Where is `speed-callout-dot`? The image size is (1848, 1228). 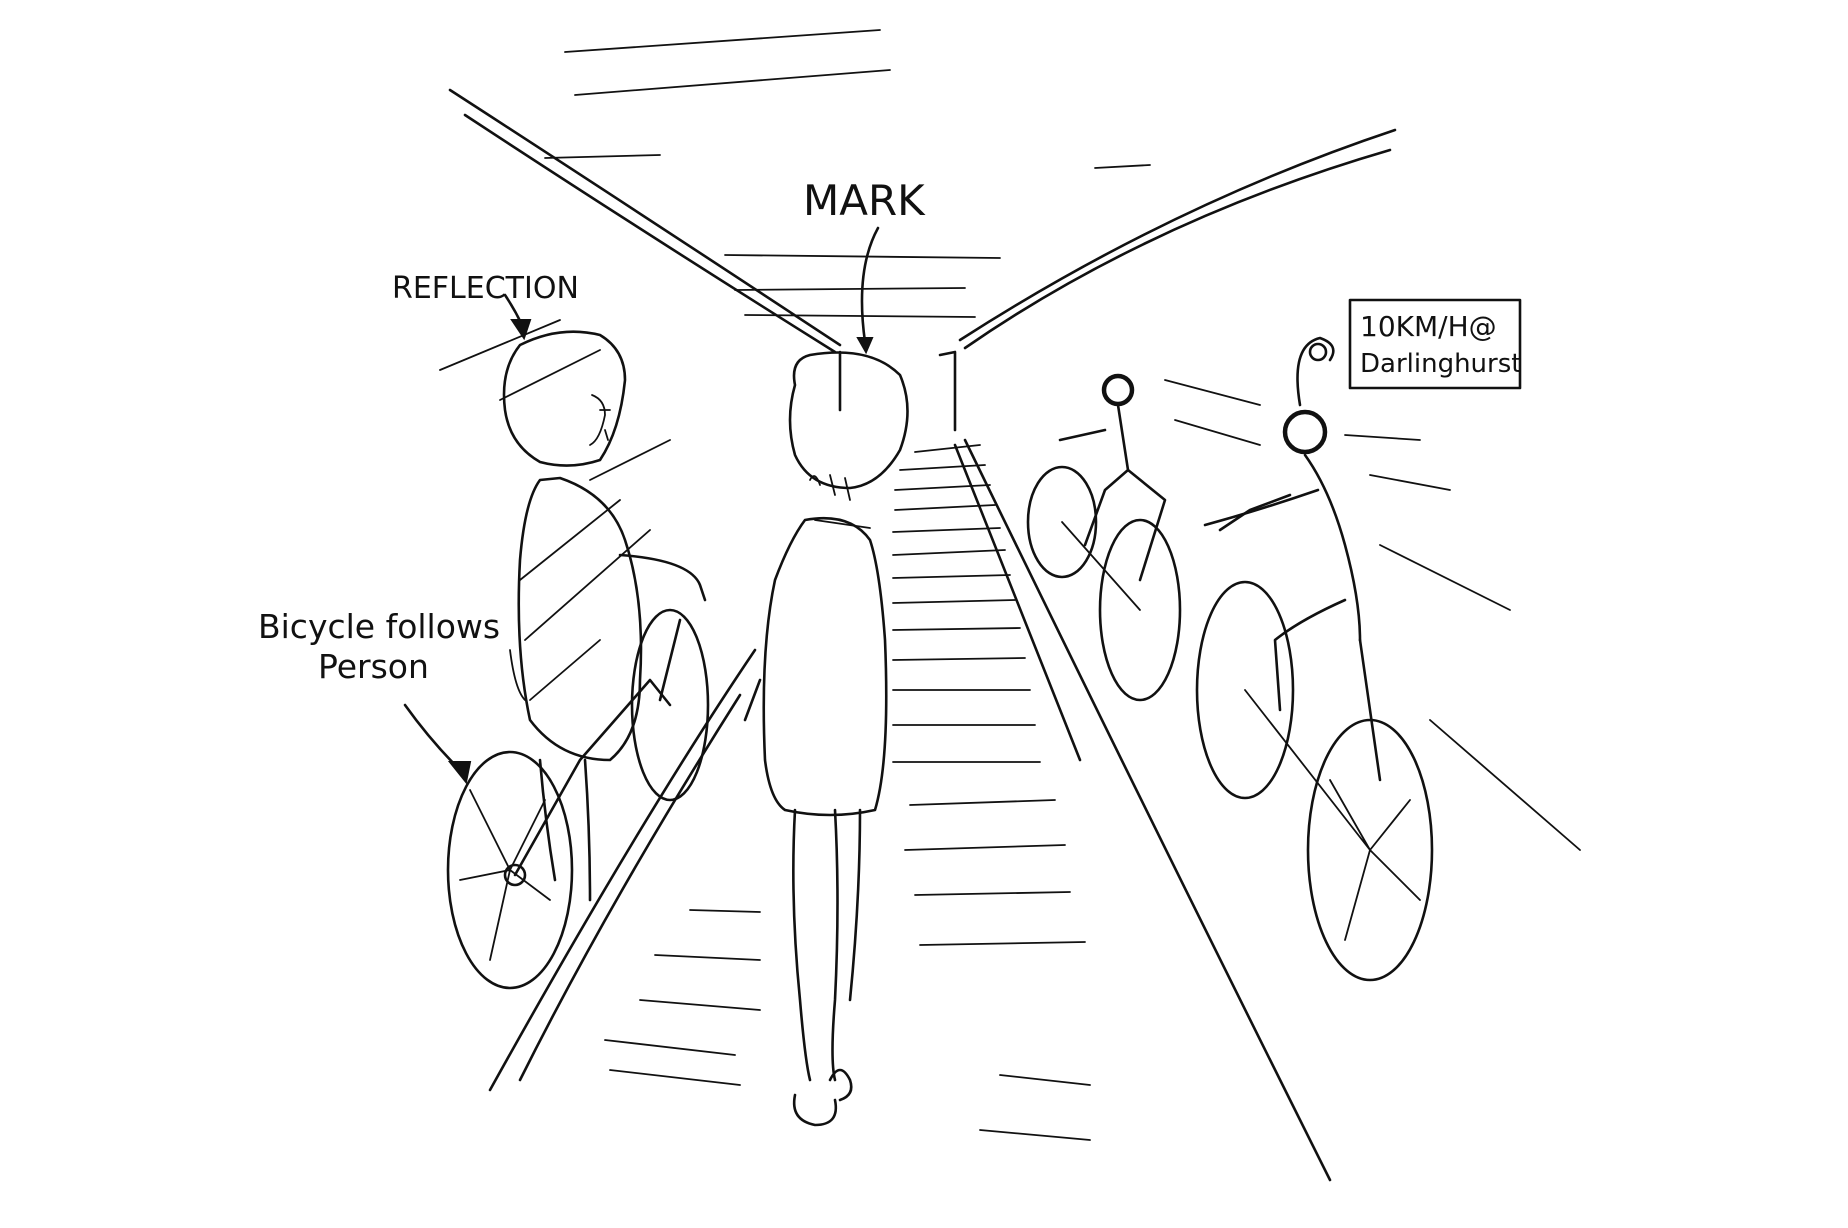
speed-callout-dot is located at coordinates (1318, 352).